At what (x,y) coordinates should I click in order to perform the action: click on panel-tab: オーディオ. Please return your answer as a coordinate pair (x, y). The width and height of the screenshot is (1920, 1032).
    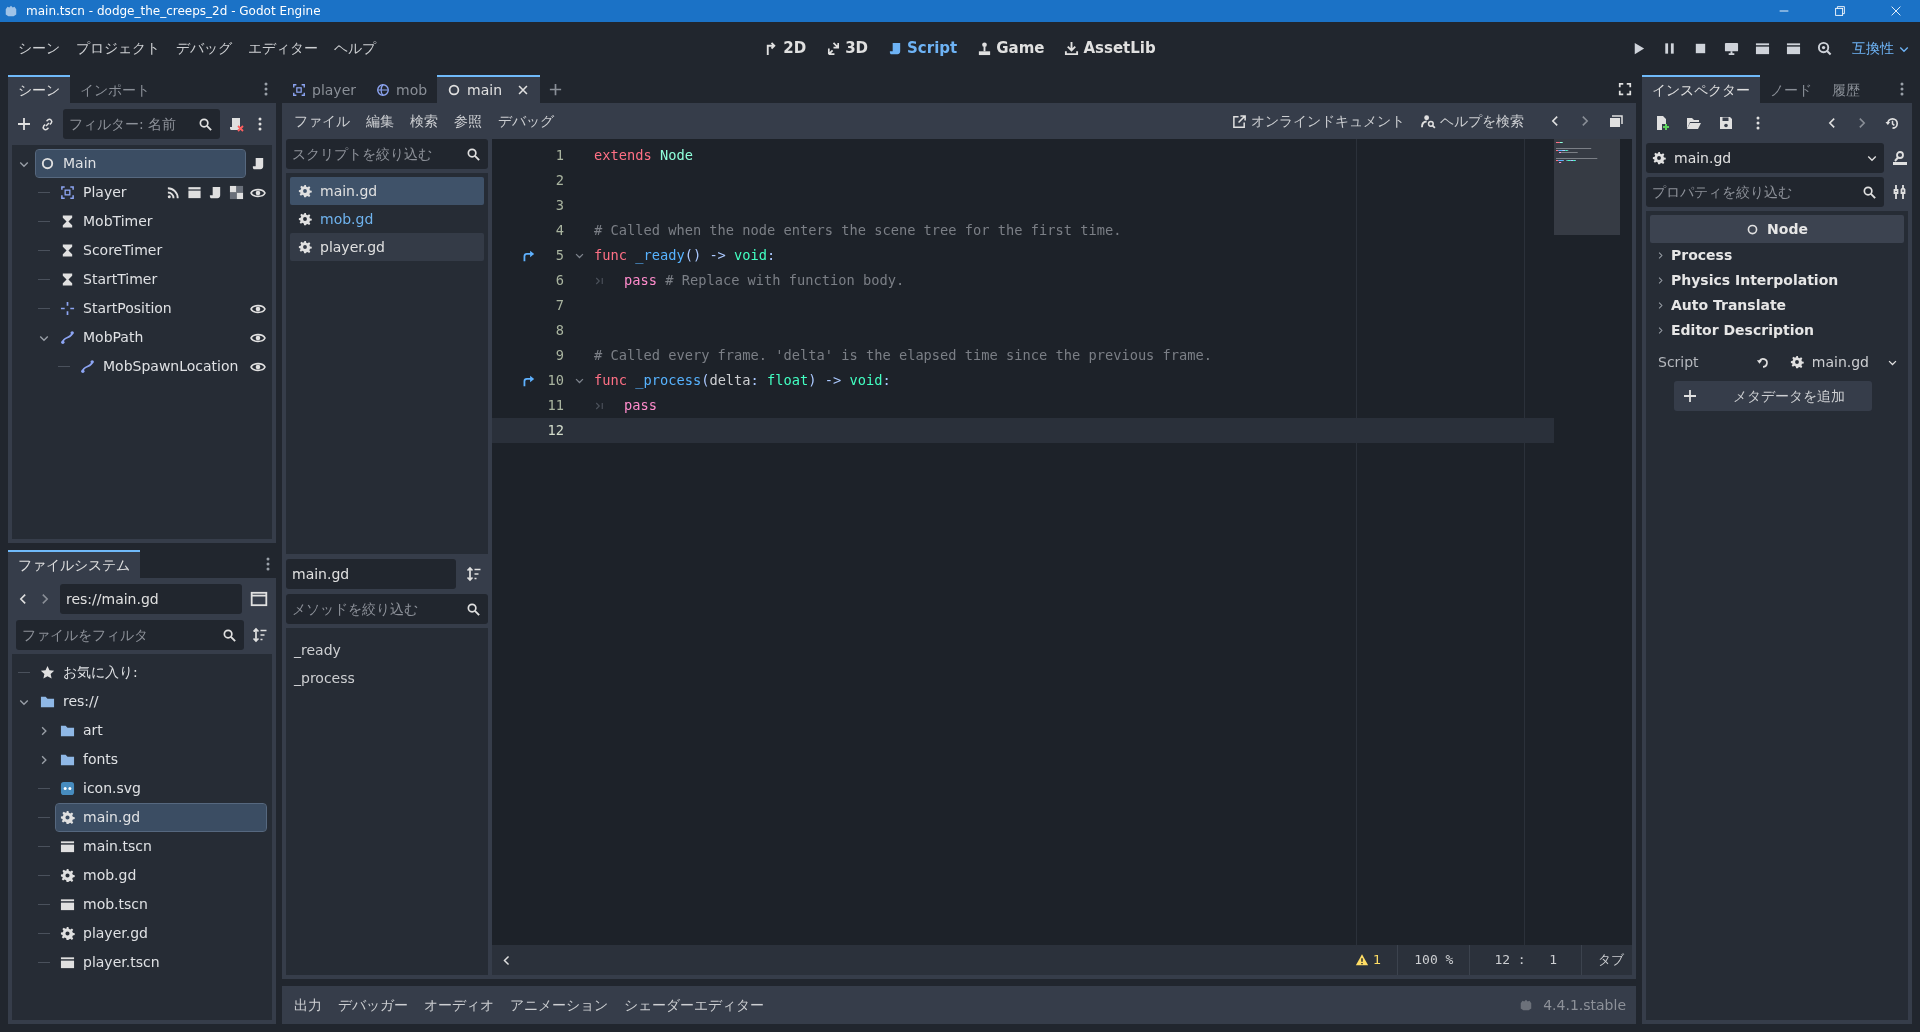
    Looking at the image, I should click on (459, 1005).